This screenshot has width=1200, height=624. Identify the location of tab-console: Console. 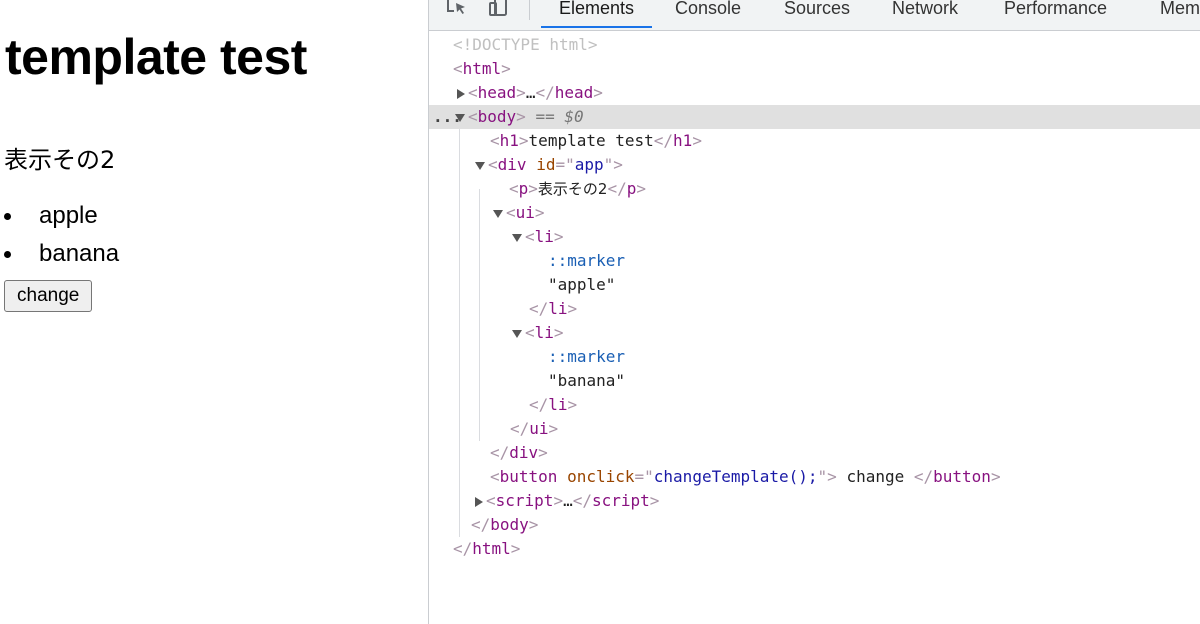
(708, 15).